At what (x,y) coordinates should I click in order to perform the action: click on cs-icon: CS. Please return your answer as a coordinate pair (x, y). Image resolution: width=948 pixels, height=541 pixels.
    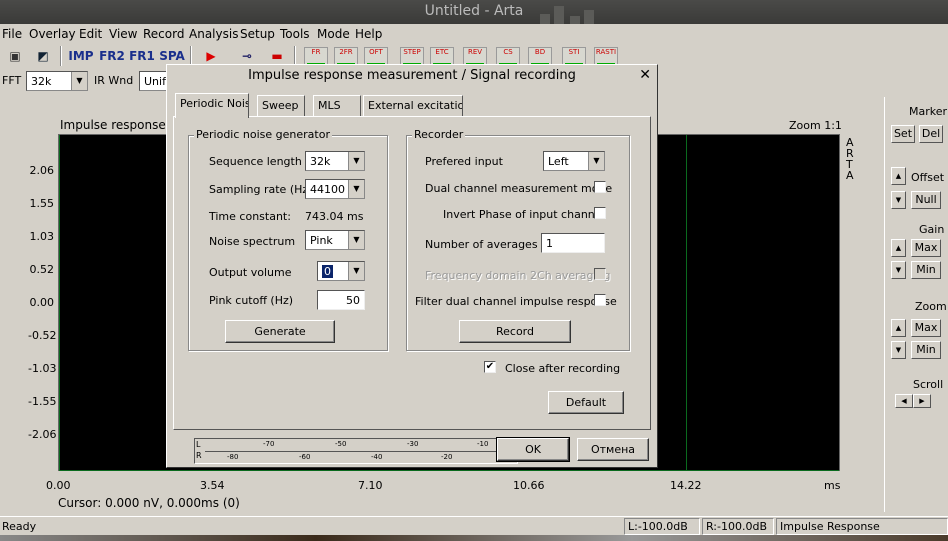
    Looking at the image, I should click on (508, 56).